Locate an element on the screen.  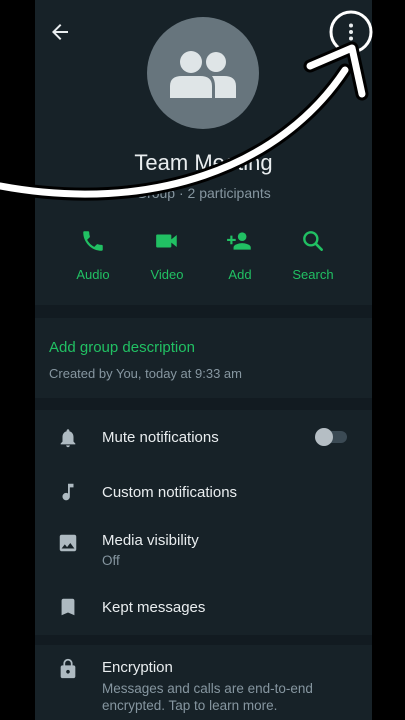
lock-icon is located at coordinates (68, 668).